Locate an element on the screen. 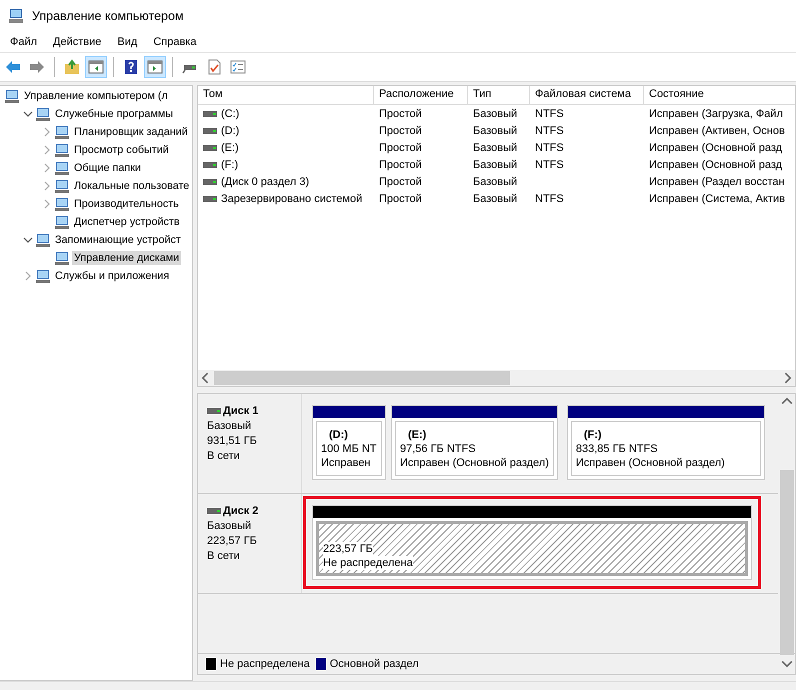  window-title: Управление компьютером is located at coordinates (108, 16).